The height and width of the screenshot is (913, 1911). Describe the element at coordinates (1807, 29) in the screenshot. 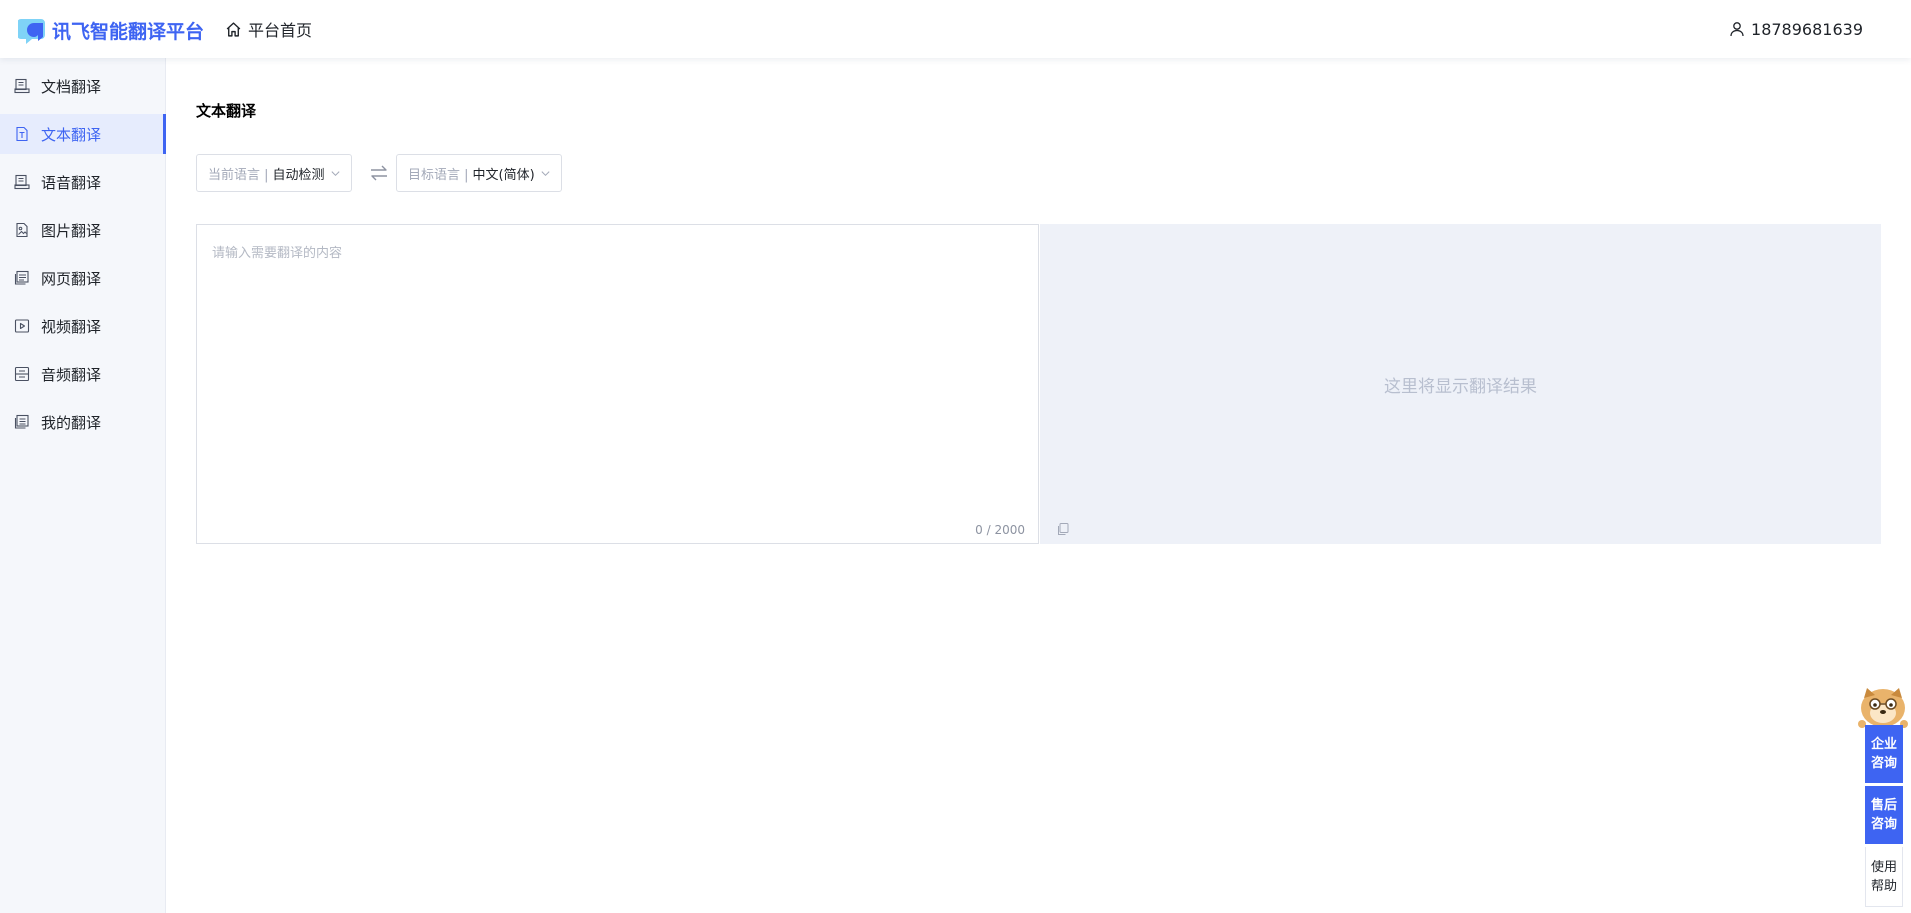

I see `user-phone: 18789681639` at that location.